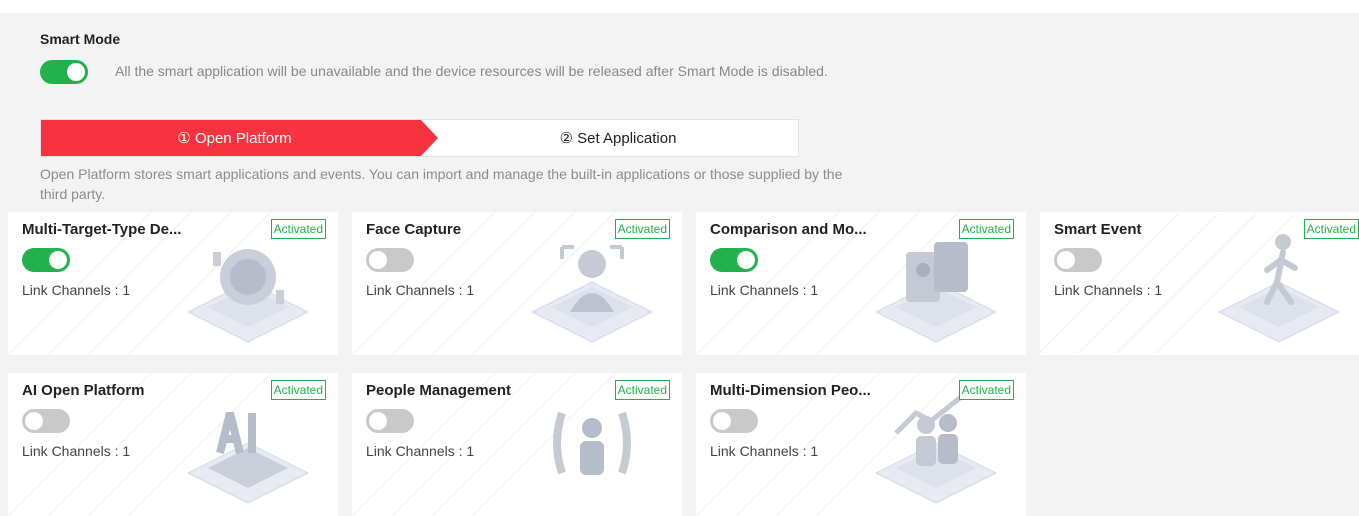 The width and height of the screenshot is (1359, 516). Describe the element at coordinates (64, 72) in the screenshot. I see `smart-mode-toggle` at that location.